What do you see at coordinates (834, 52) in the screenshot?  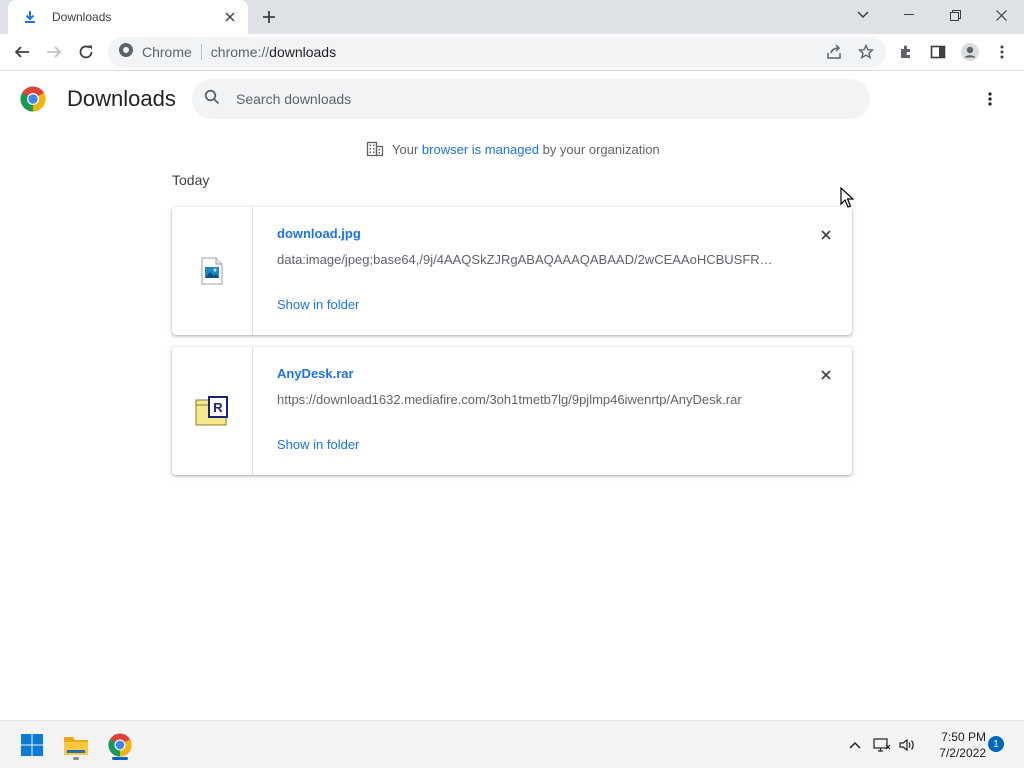 I see `share-icon` at bounding box center [834, 52].